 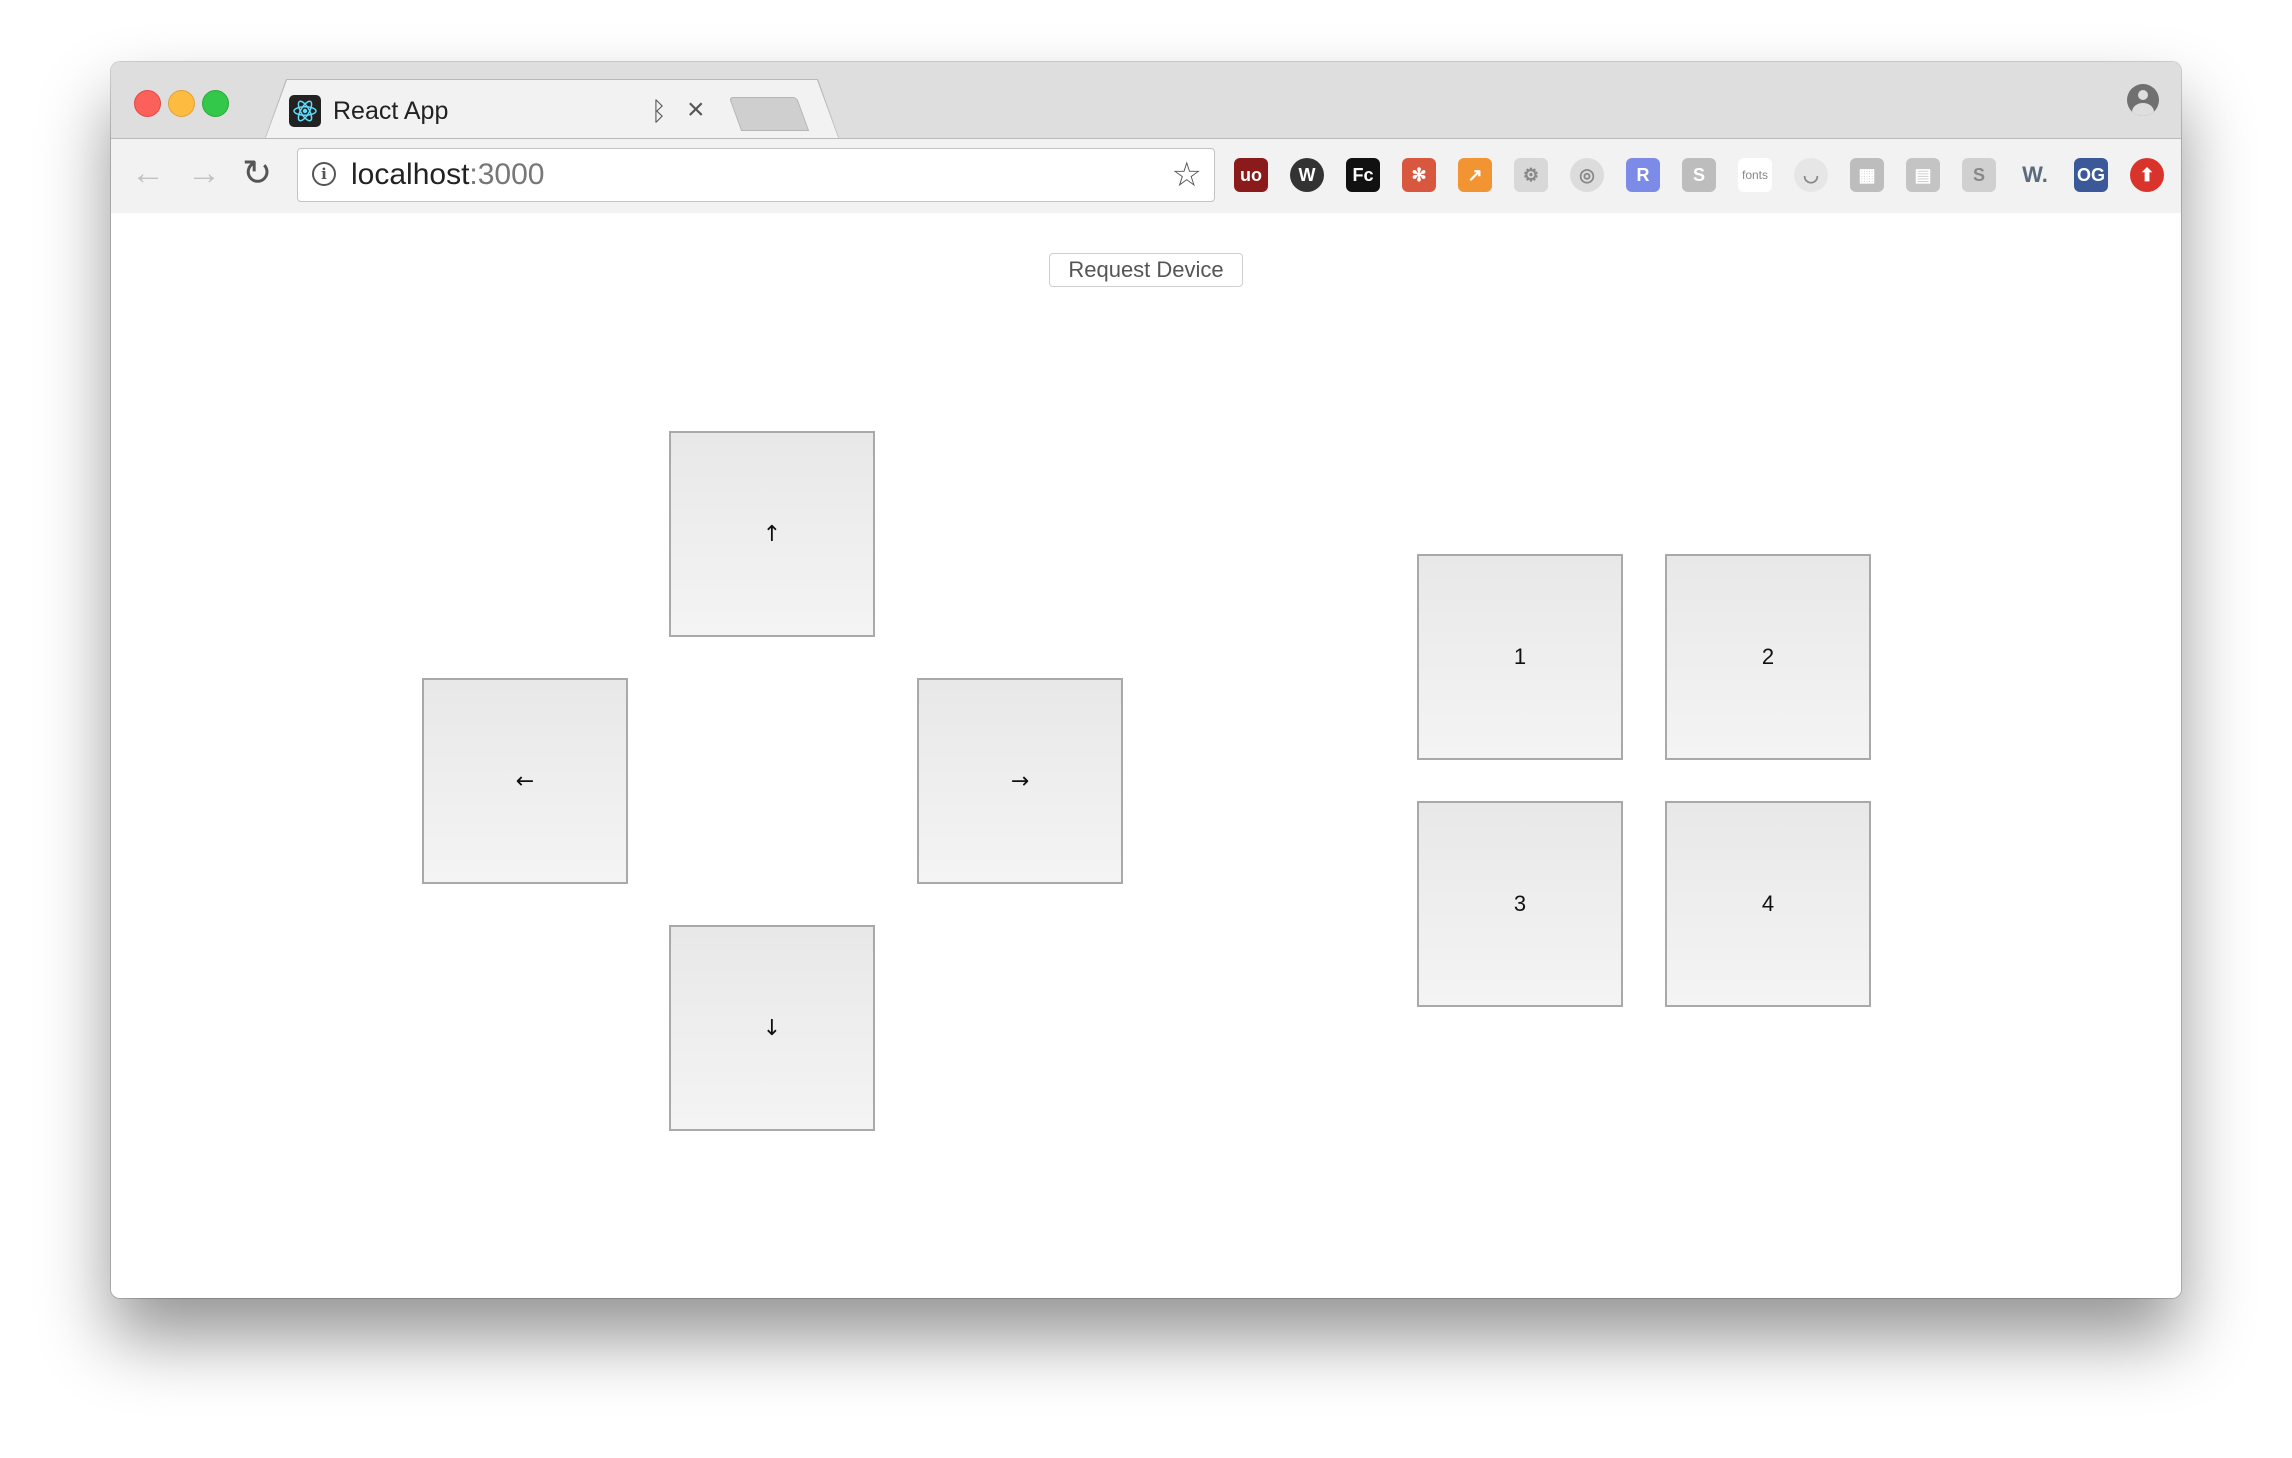 What do you see at coordinates (257, 173) in the screenshot?
I see `reload-button: ↻` at bounding box center [257, 173].